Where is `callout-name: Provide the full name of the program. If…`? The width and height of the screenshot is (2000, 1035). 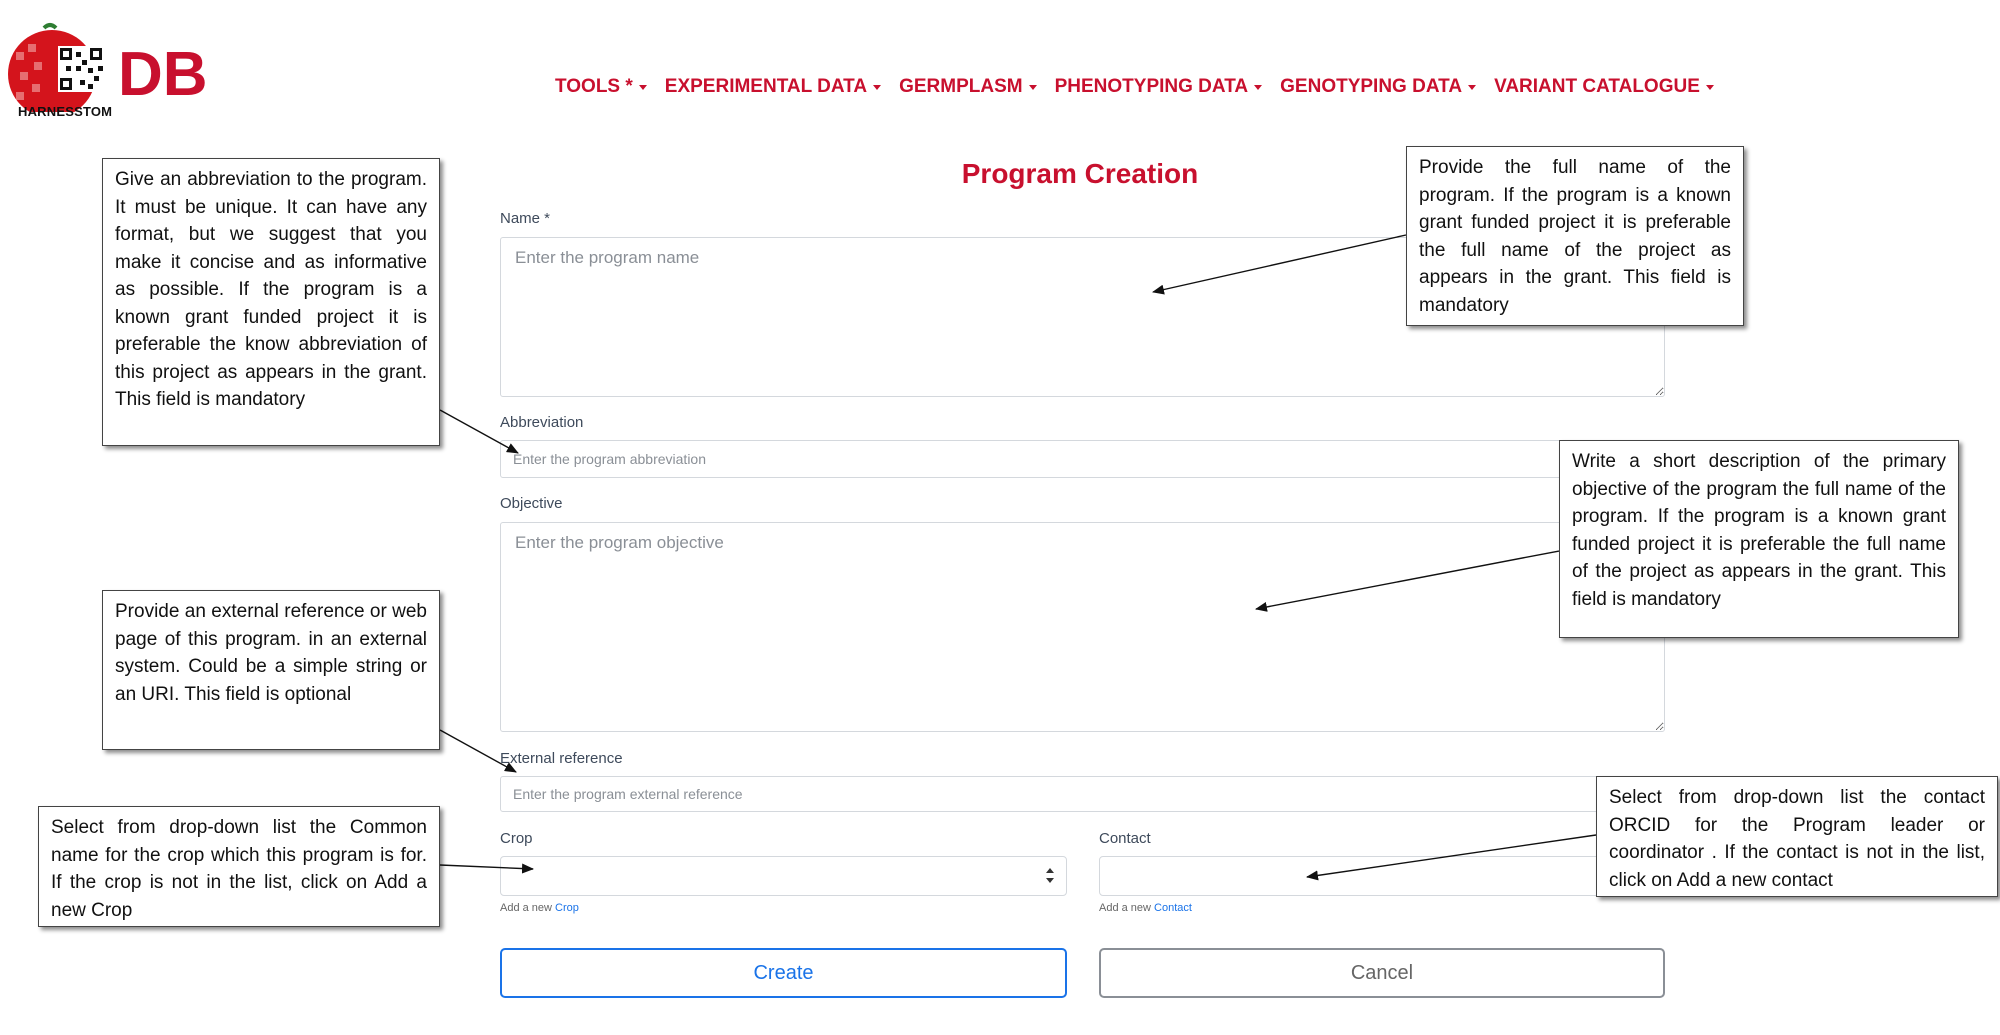 callout-name: Provide the full name of the program. If… is located at coordinates (1575, 236).